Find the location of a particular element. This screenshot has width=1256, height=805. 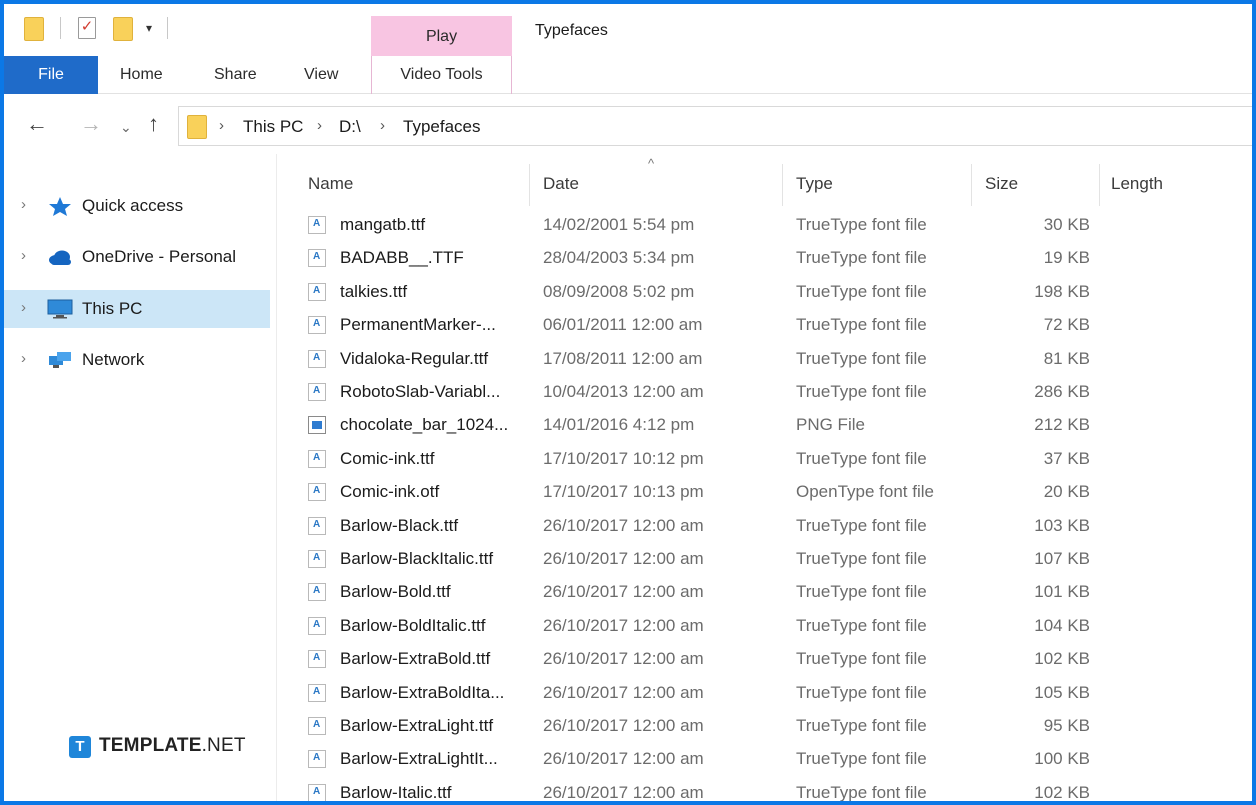

watermark-text: TEMPLATE.NET is located at coordinates (172, 746).